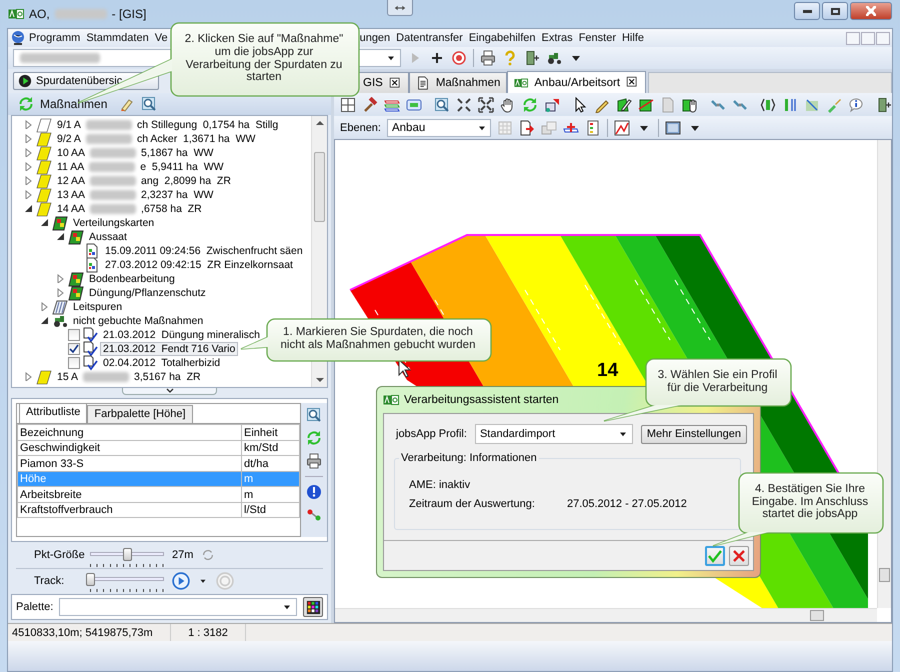 The width and height of the screenshot is (900, 672). What do you see at coordinates (74, 103) in the screenshot?
I see `panel-title: Maßnahmen` at bounding box center [74, 103].